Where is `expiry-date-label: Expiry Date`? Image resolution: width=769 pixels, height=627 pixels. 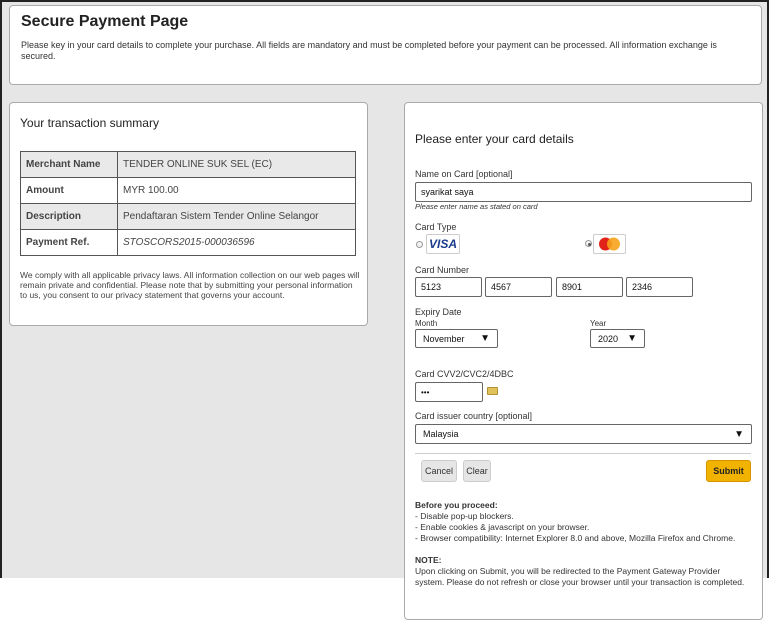
expiry-date-label: Expiry Date is located at coordinates (438, 312).